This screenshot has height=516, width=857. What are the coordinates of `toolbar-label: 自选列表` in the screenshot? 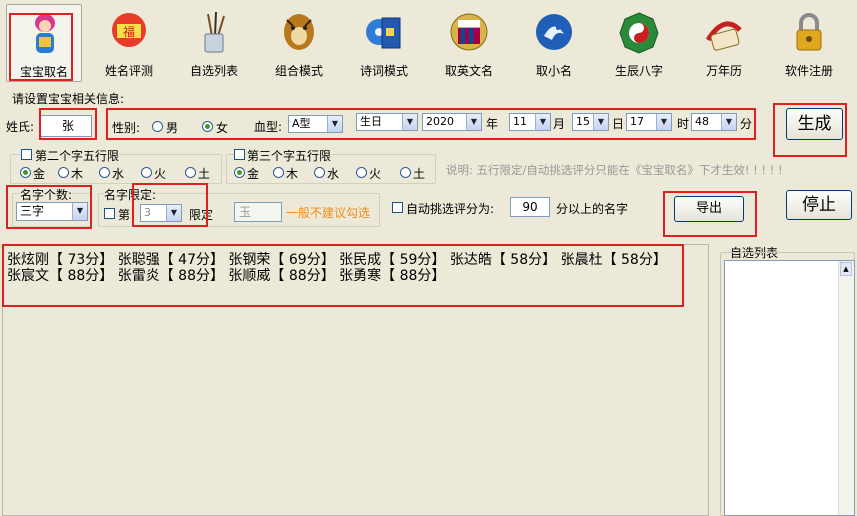 It's located at (213, 71).